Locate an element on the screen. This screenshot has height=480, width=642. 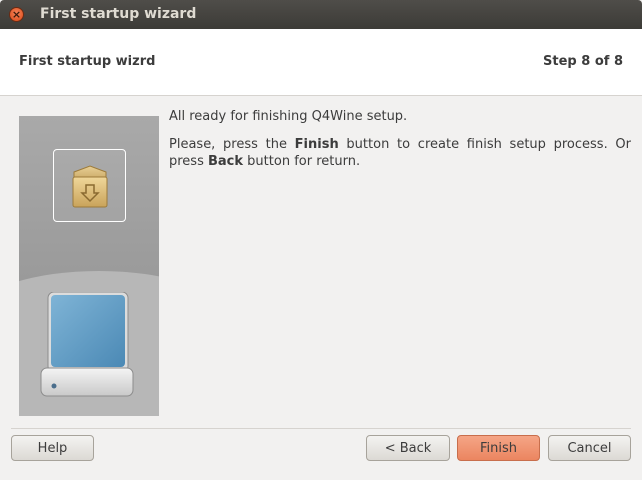
close-icon: × is located at coordinates (16, 14).